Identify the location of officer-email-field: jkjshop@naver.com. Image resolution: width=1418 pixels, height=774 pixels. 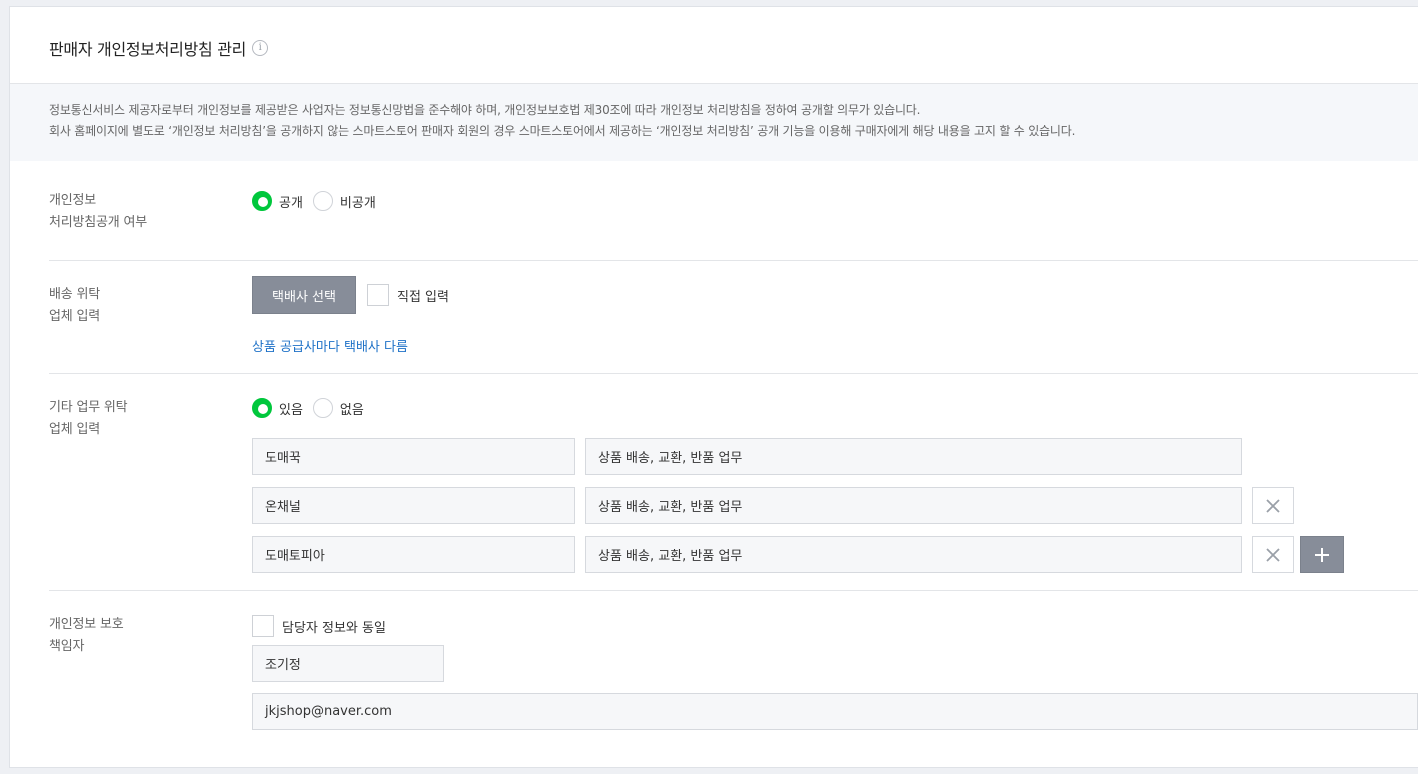
(835, 711).